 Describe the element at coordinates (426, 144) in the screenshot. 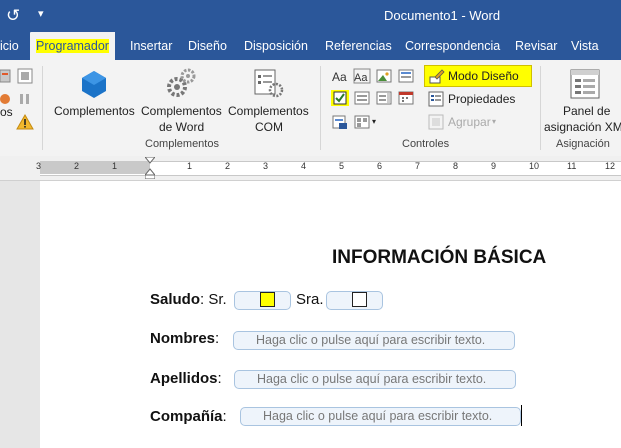

I see `group-label-controles: Controles` at that location.